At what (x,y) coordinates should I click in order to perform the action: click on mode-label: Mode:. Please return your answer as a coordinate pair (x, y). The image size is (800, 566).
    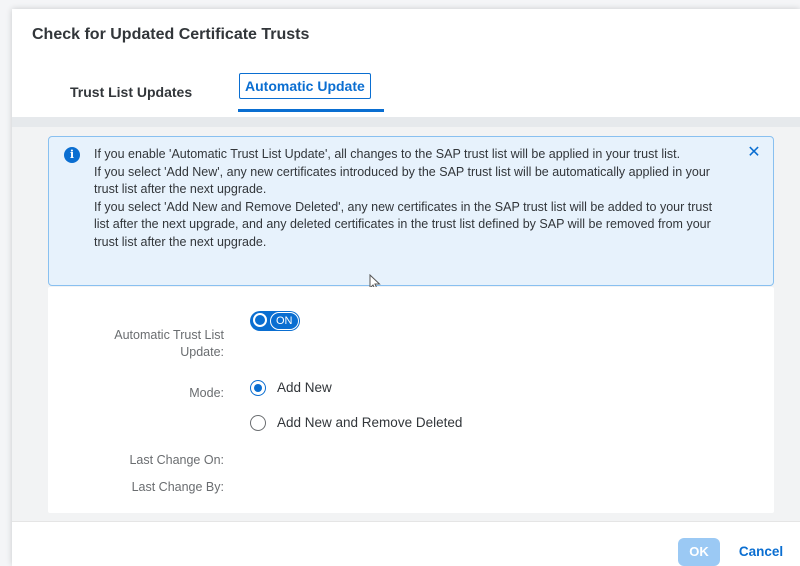
    Looking at the image, I should click on (206, 393).